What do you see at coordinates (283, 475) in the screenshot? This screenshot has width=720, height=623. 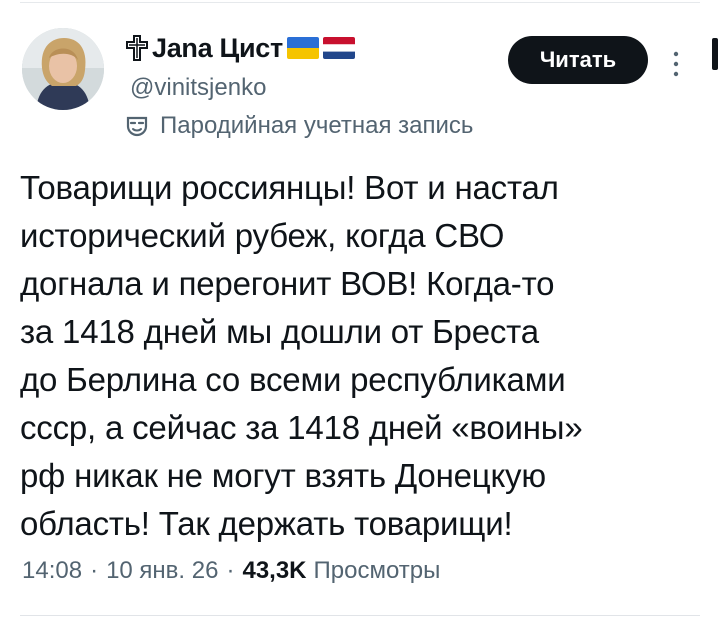 I see `tweet-line: рф никак не могут взять Донецкую` at bounding box center [283, 475].